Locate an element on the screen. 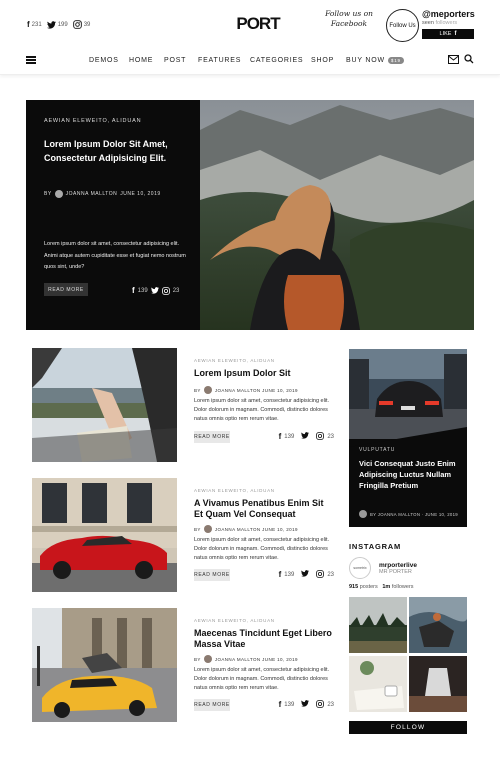 The height and width of the screenshot is (757, 500). hero-share-counts: f 139 23 is located at coordinates (155, 290).